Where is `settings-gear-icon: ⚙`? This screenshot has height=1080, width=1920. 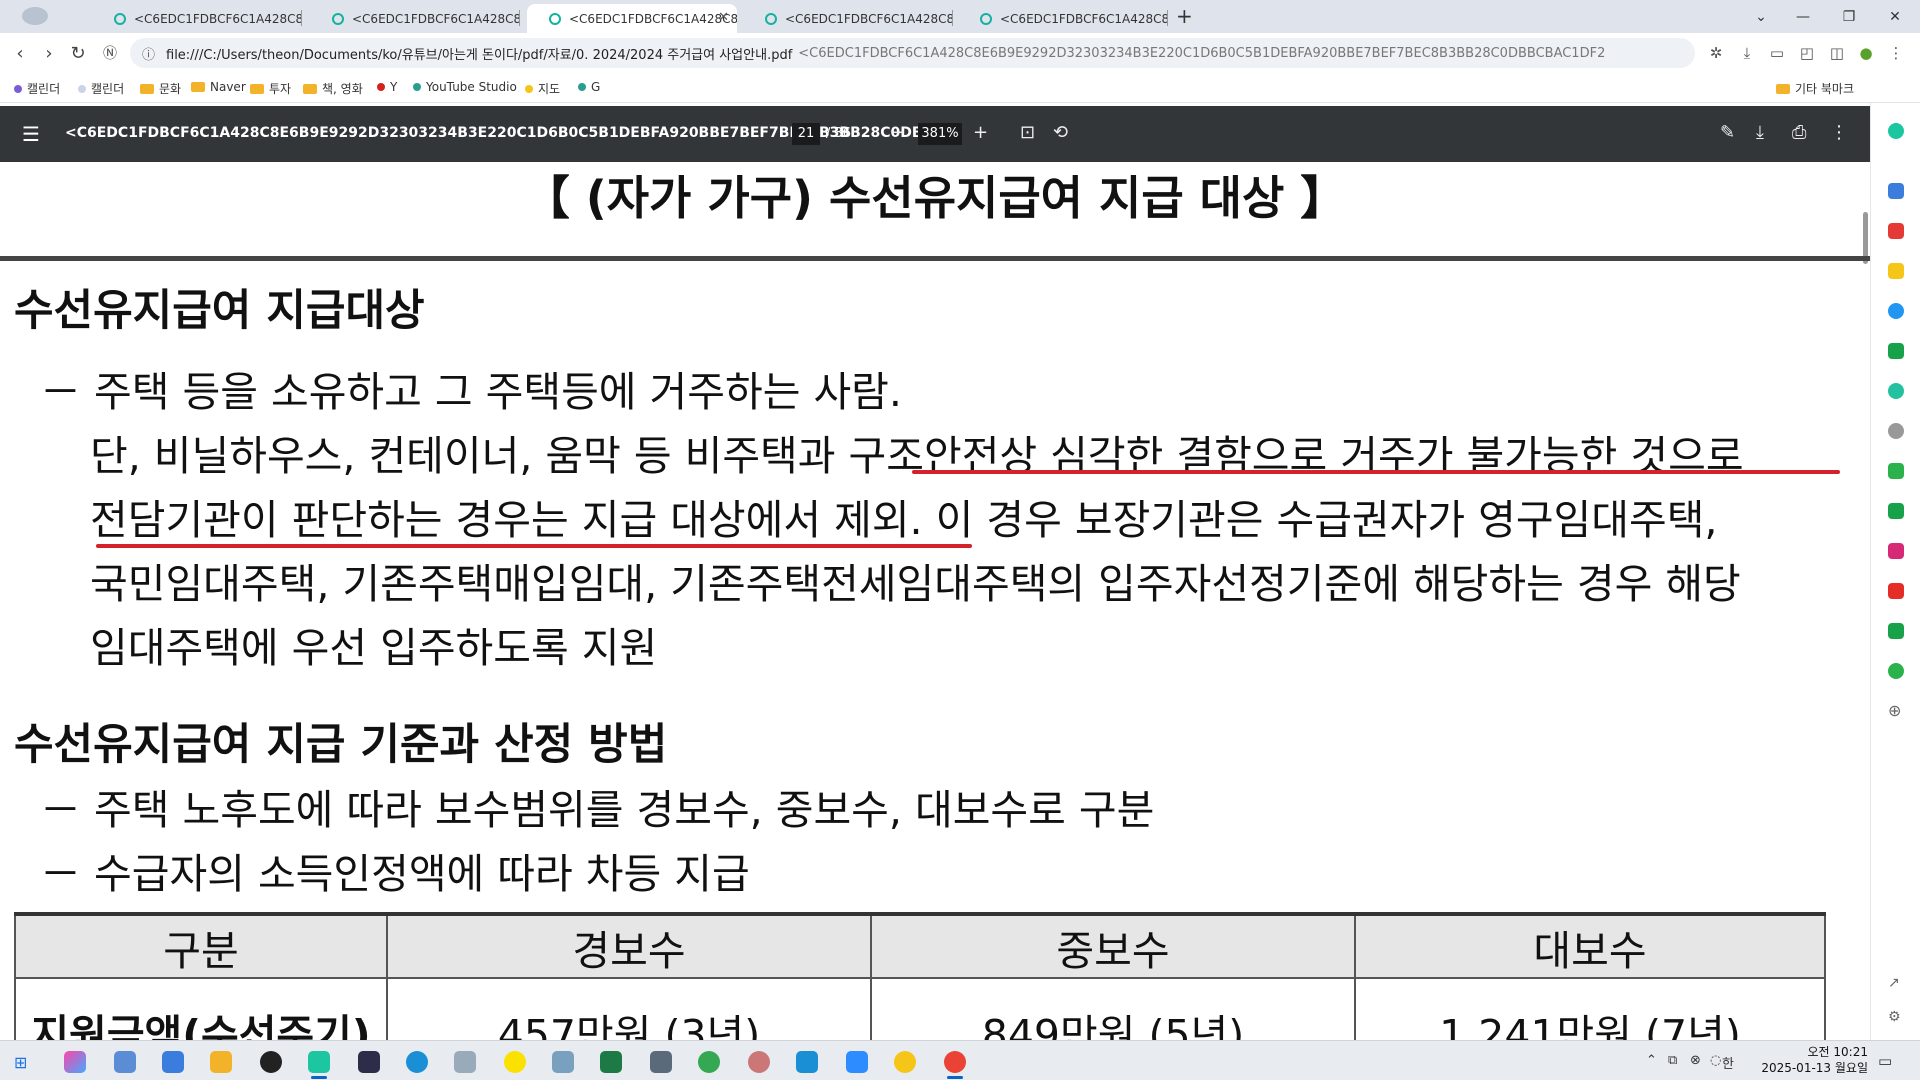 settings-gear-icon: ⚙ is located at coordinates (1894, 1017).